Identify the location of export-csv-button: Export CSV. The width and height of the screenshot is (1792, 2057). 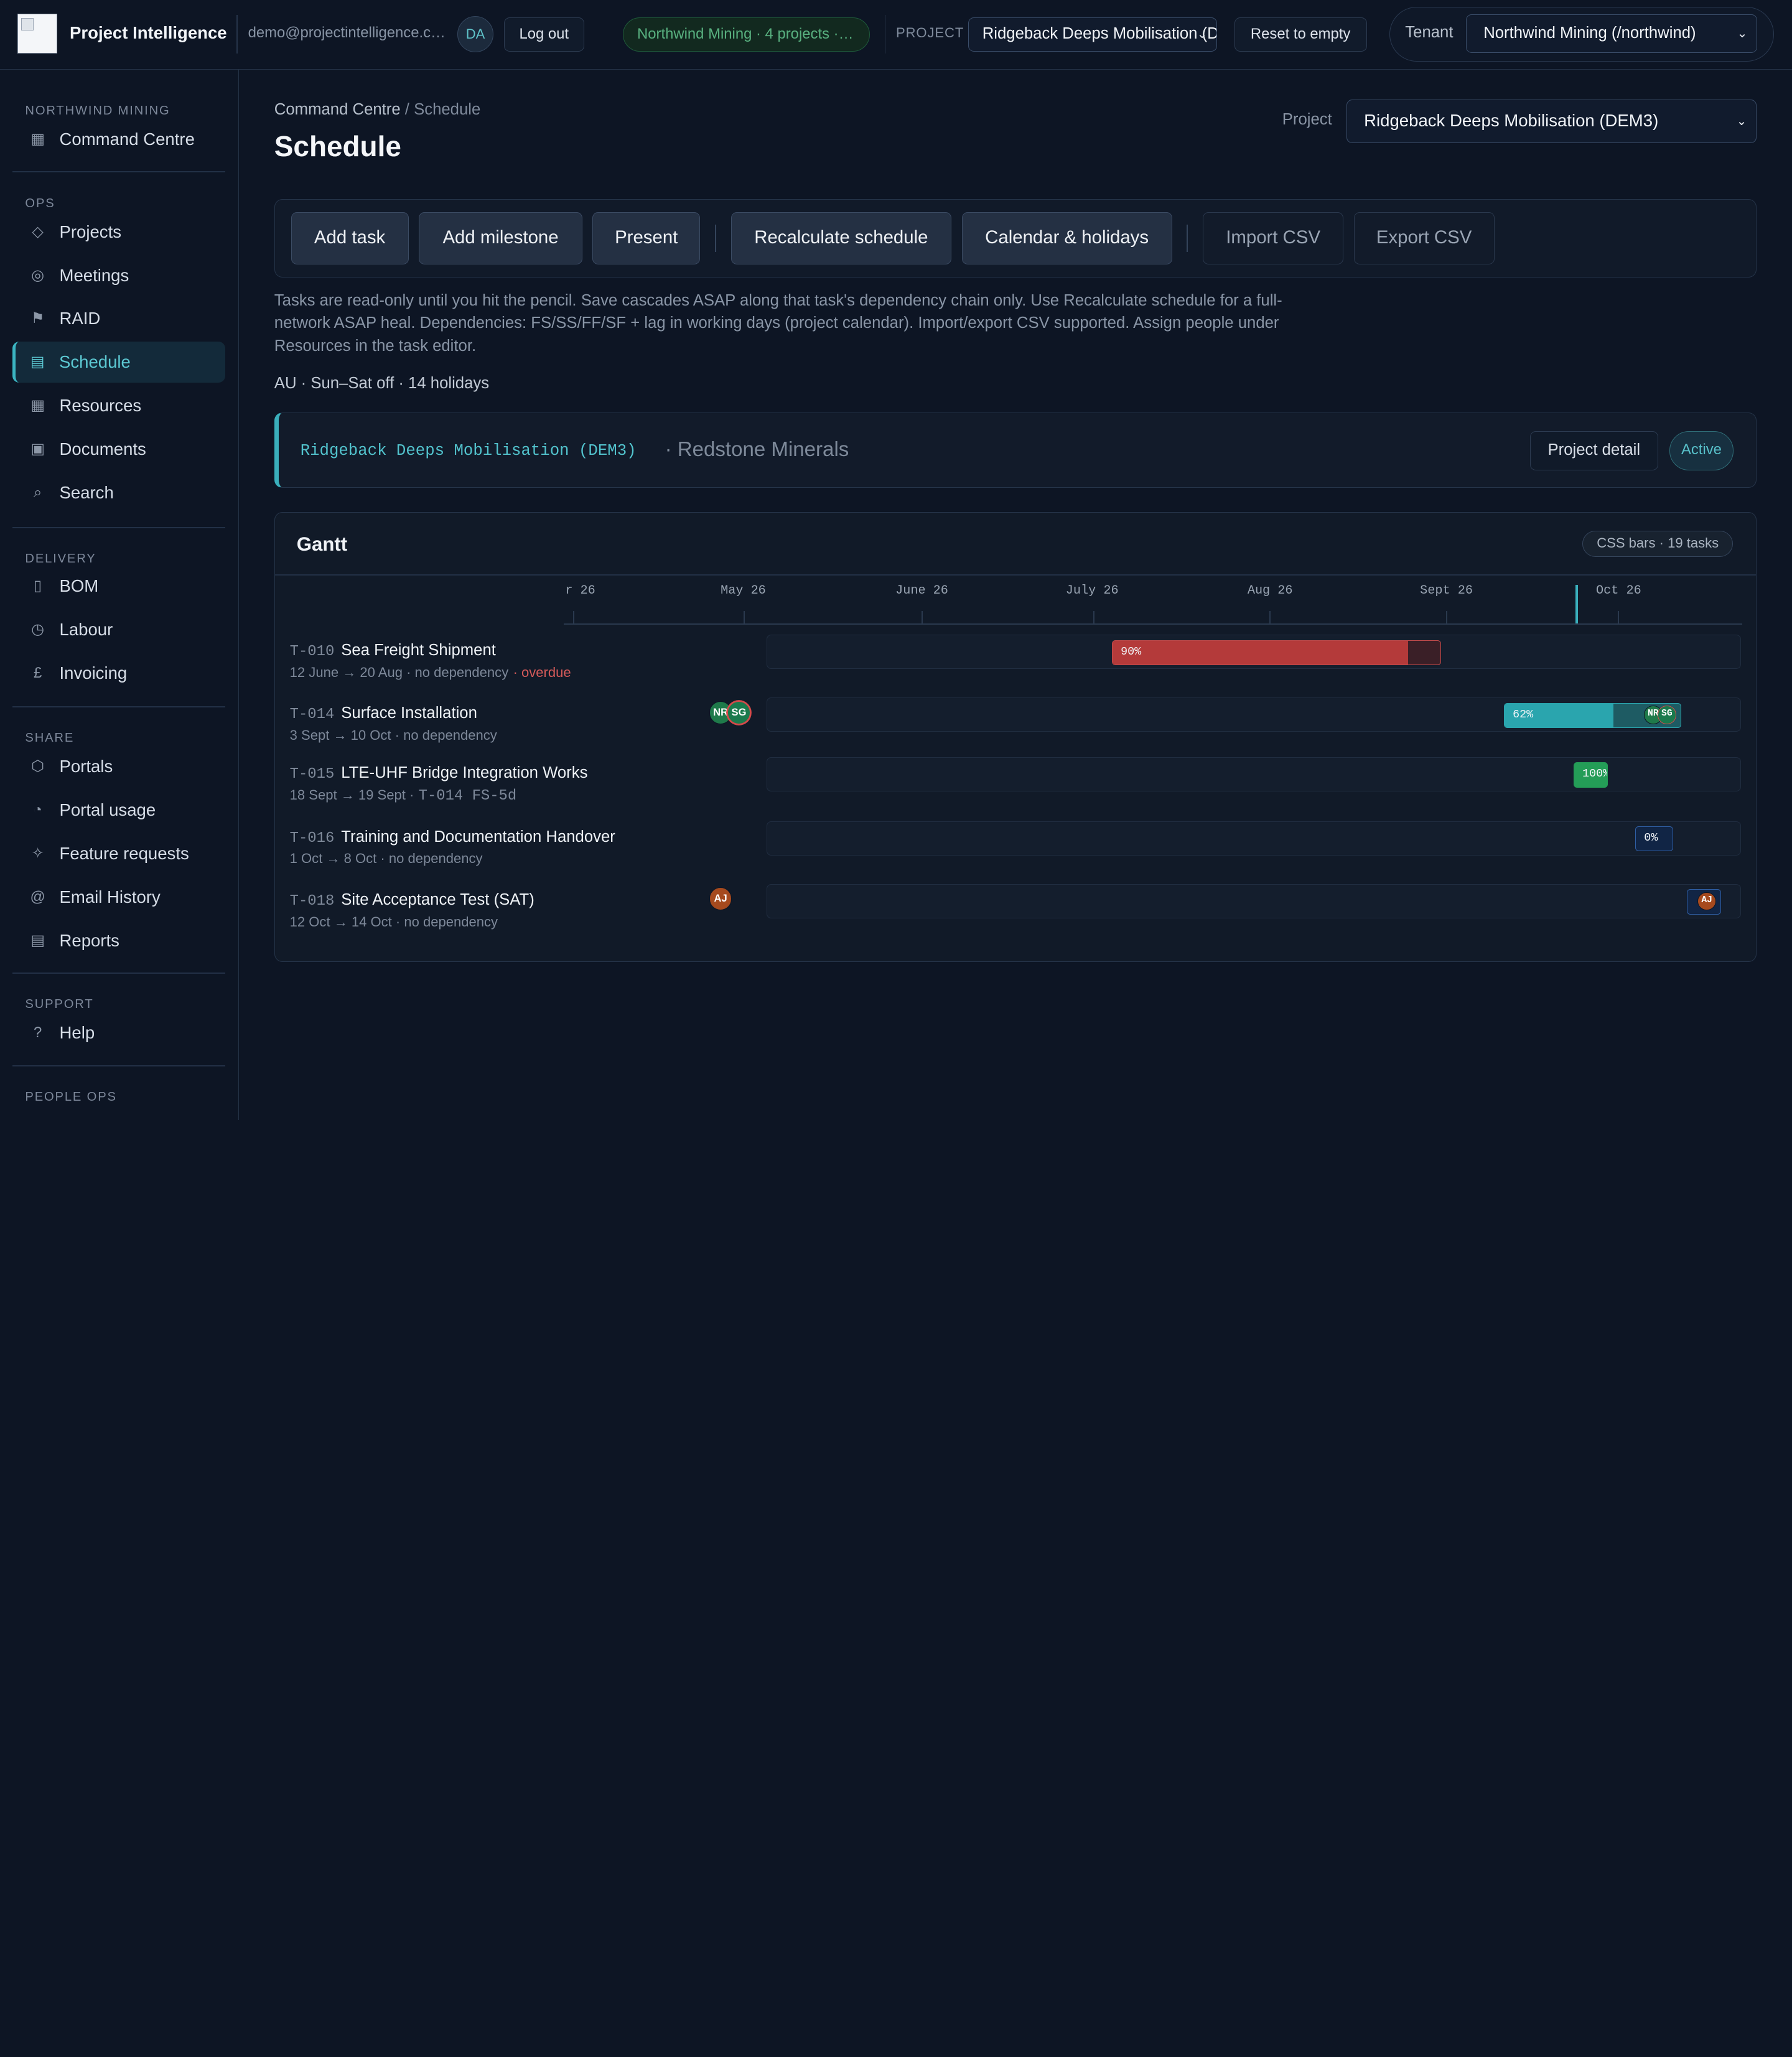
(1424, 238).